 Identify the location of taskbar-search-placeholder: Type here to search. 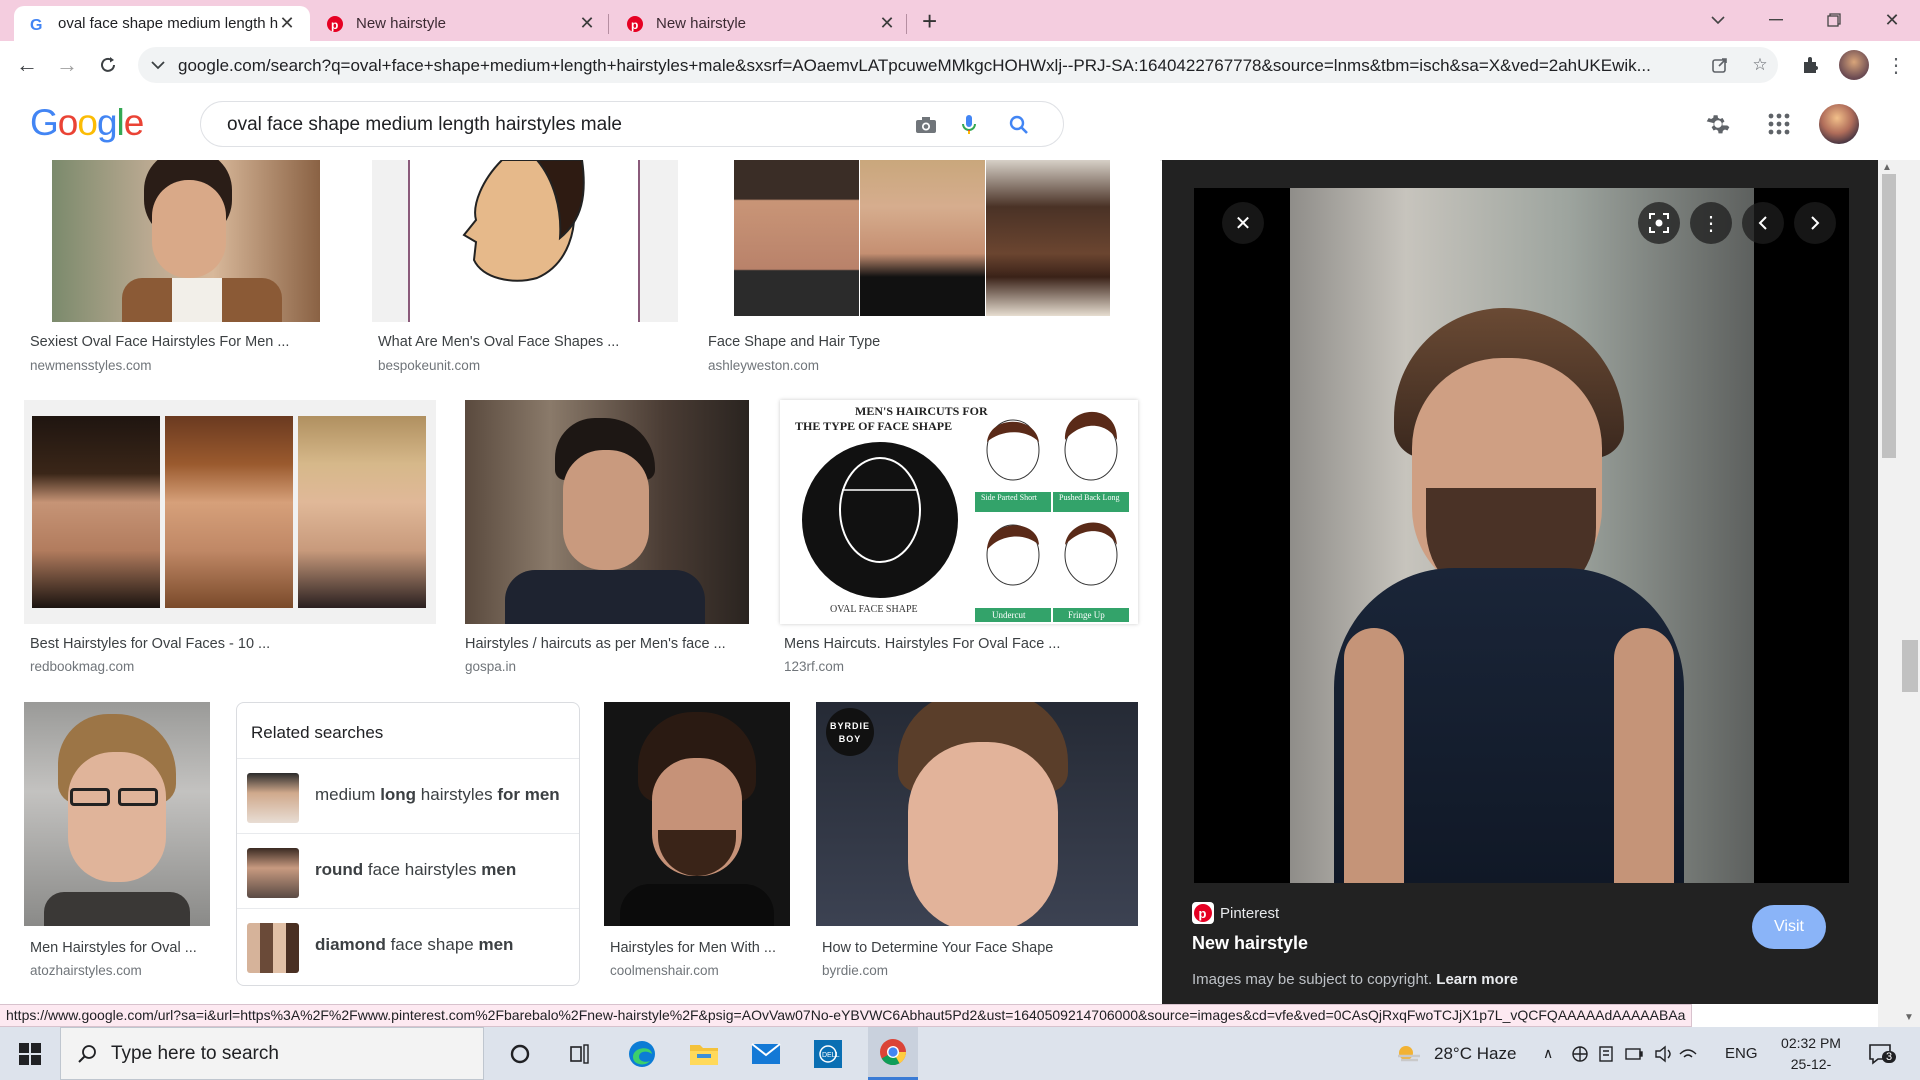
(195, 1054).